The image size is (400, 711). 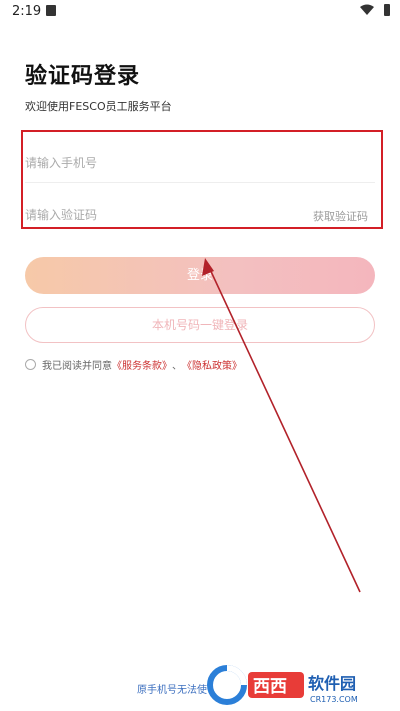 What do you see at coordinates (332, 683) in the screenshot?
I see `svg-text: 软件园` at bounding box center [332, 683].